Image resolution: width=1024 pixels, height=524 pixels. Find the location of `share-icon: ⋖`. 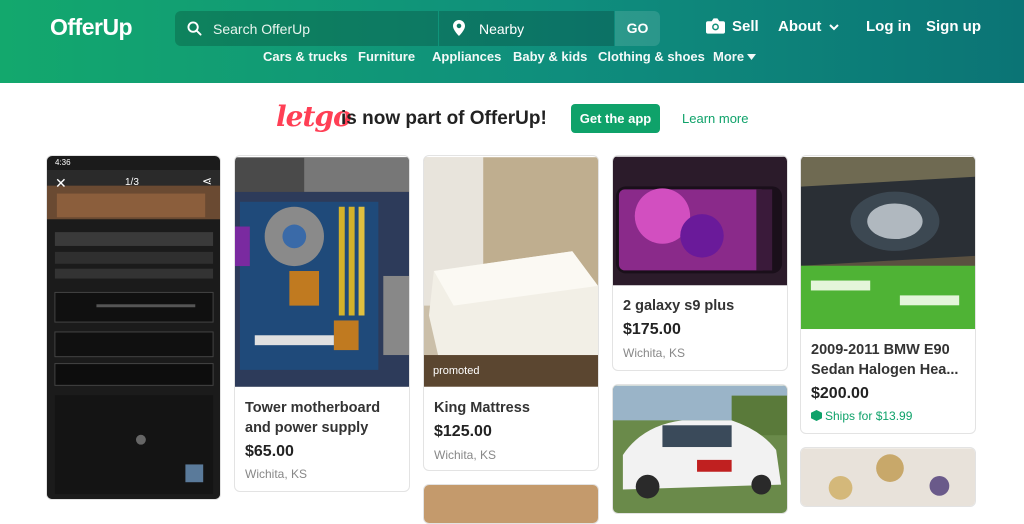

share-icon: ⋖ is located at coordinates (207, 181).